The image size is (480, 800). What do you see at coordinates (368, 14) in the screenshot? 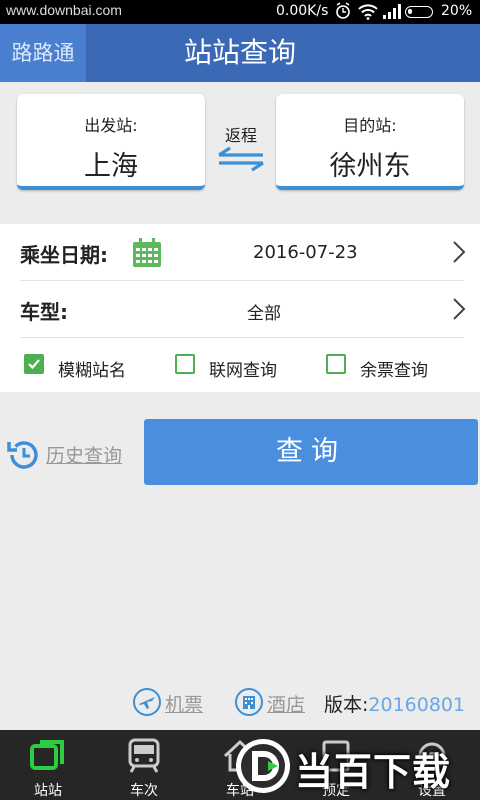
I see `wifi-icon` at bounding box center [368, 14].